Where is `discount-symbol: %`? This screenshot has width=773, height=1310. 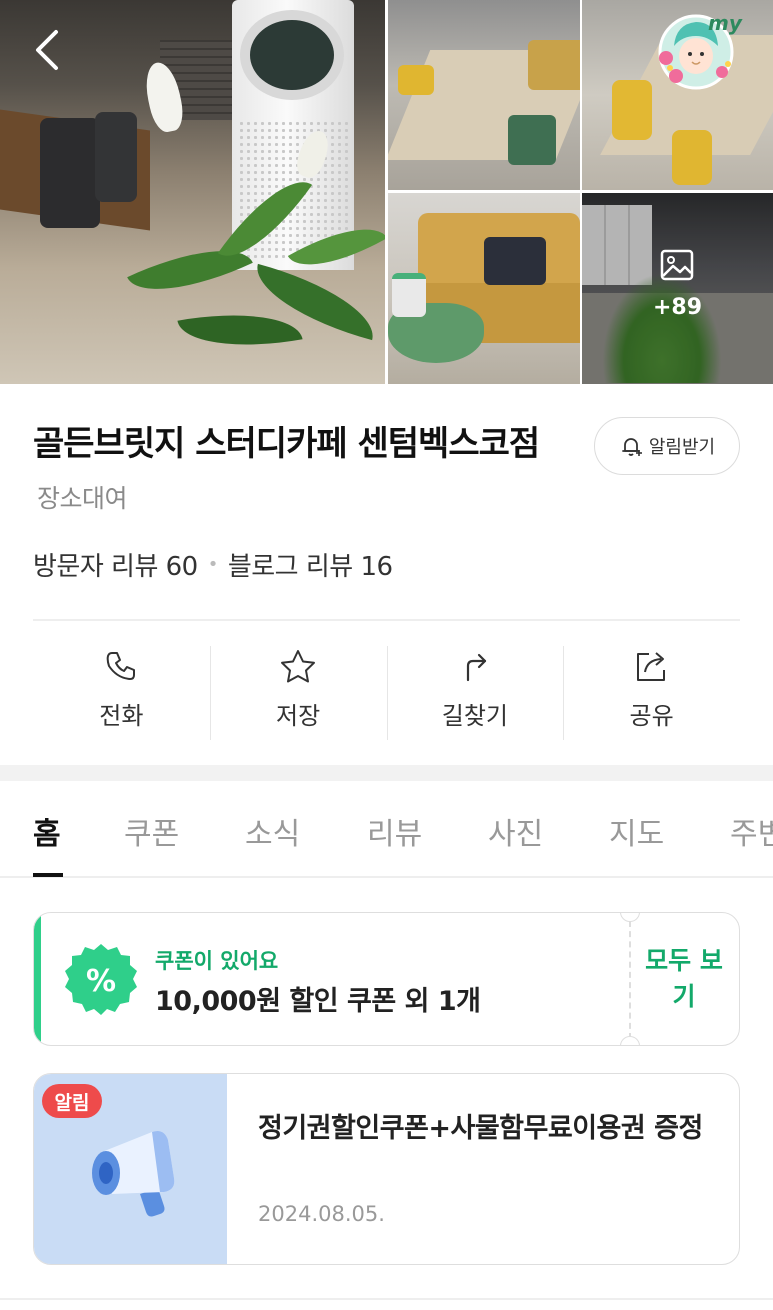
discount-symbol: % is located at coordinates (101, 981).